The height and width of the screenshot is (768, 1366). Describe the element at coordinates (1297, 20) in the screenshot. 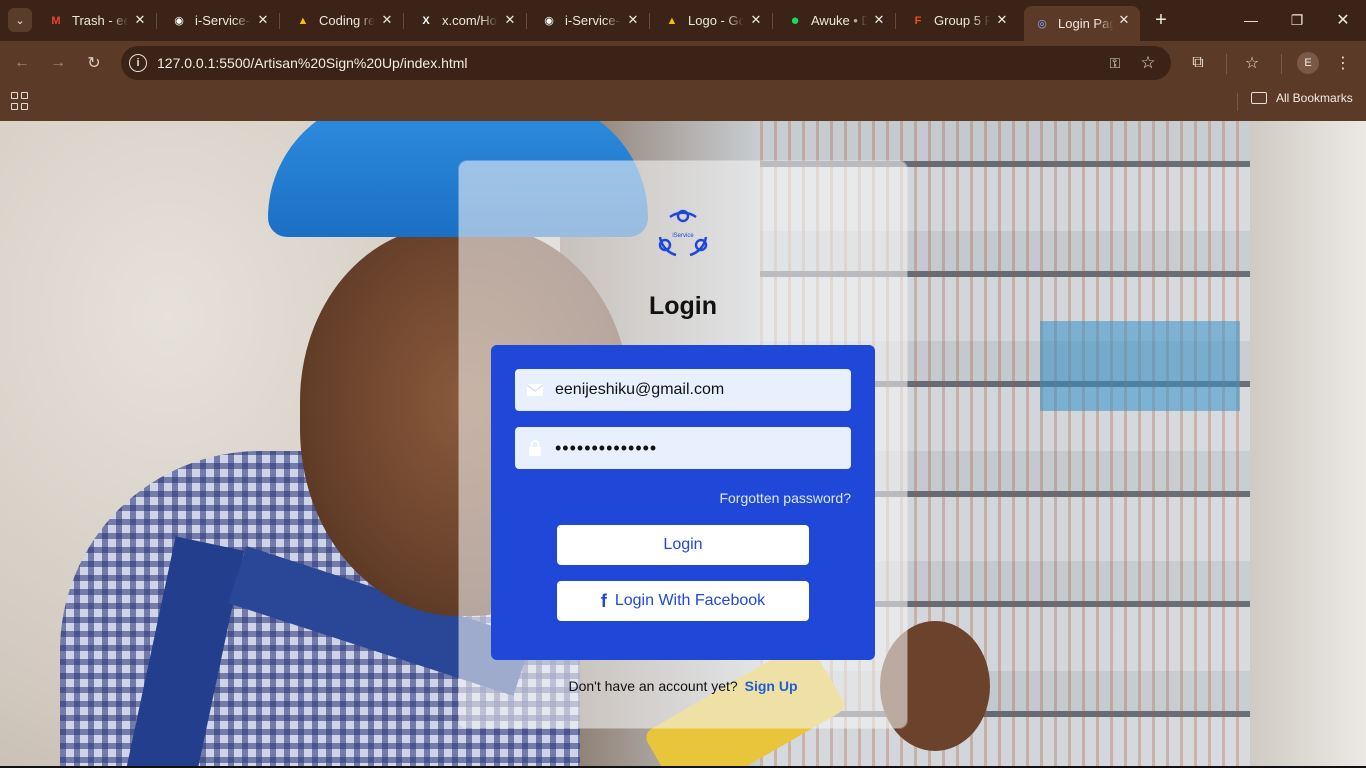

I see `restore-icon: ❐` at that location.